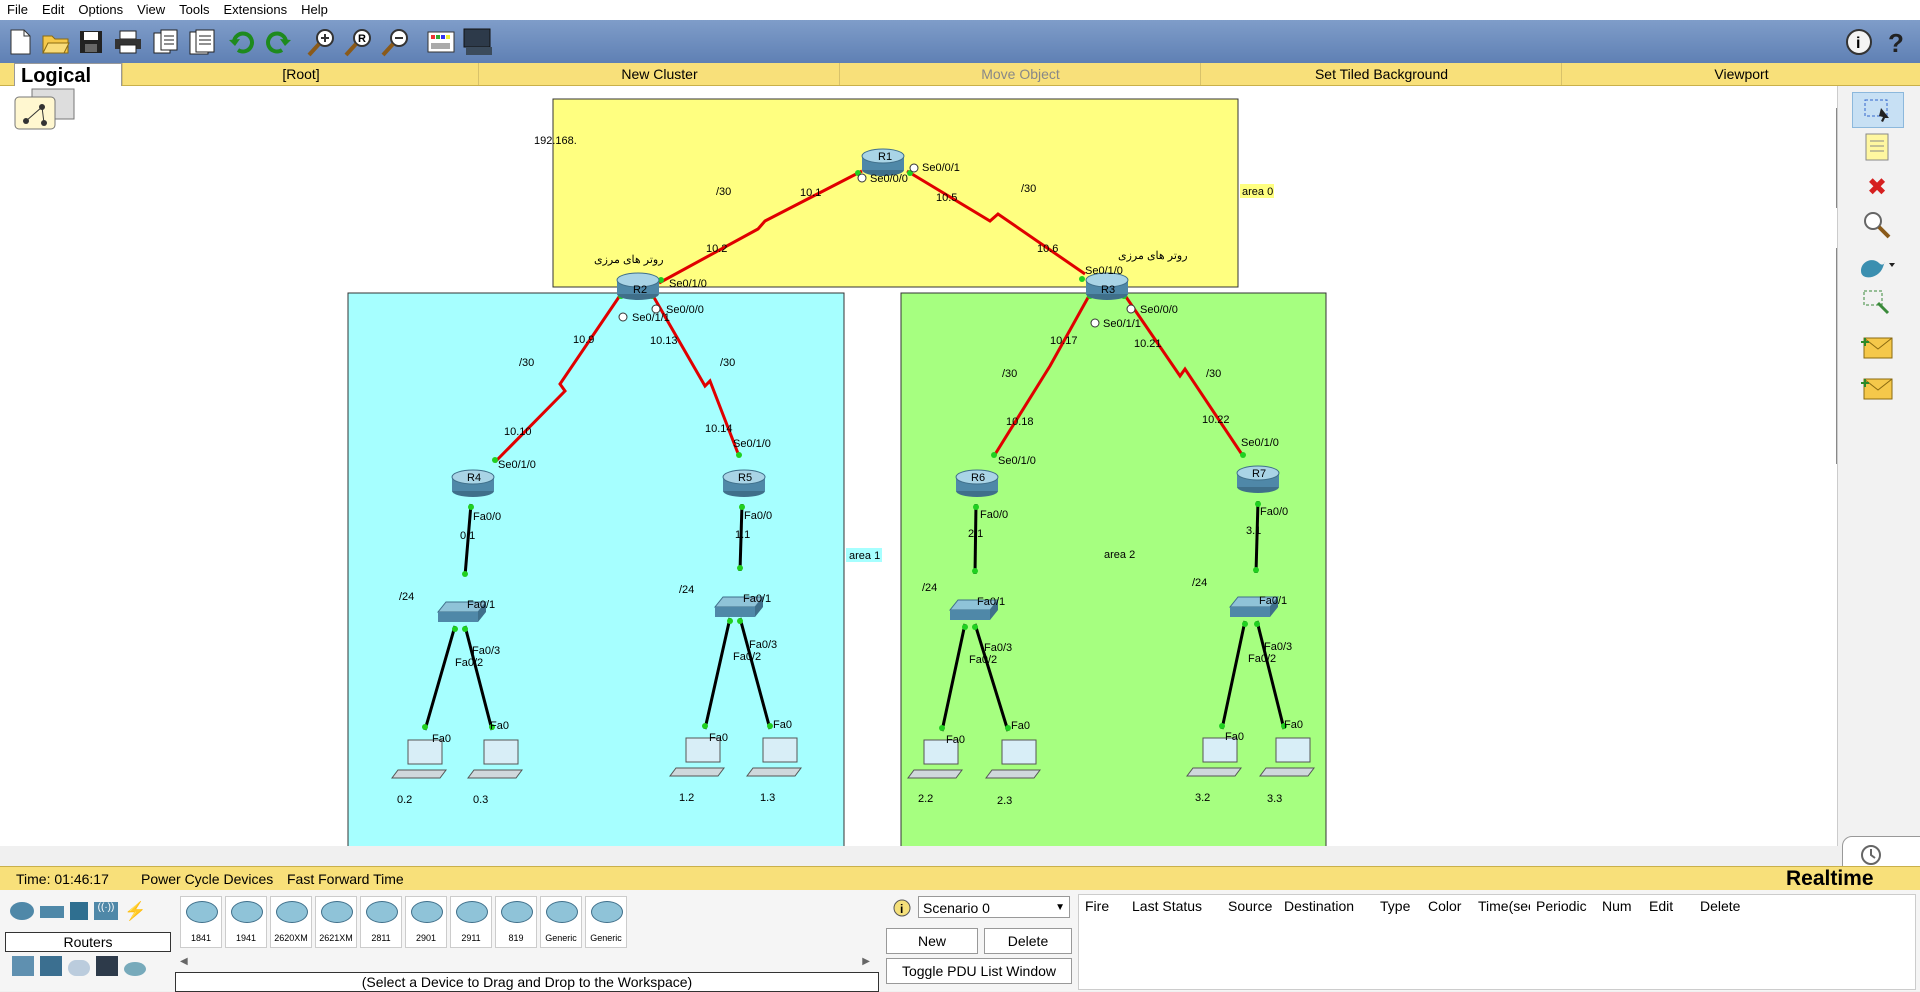 This screenshot has height=992, width=1920. I want to click on chevron-down-icon: ▼, so click(1060, 907).